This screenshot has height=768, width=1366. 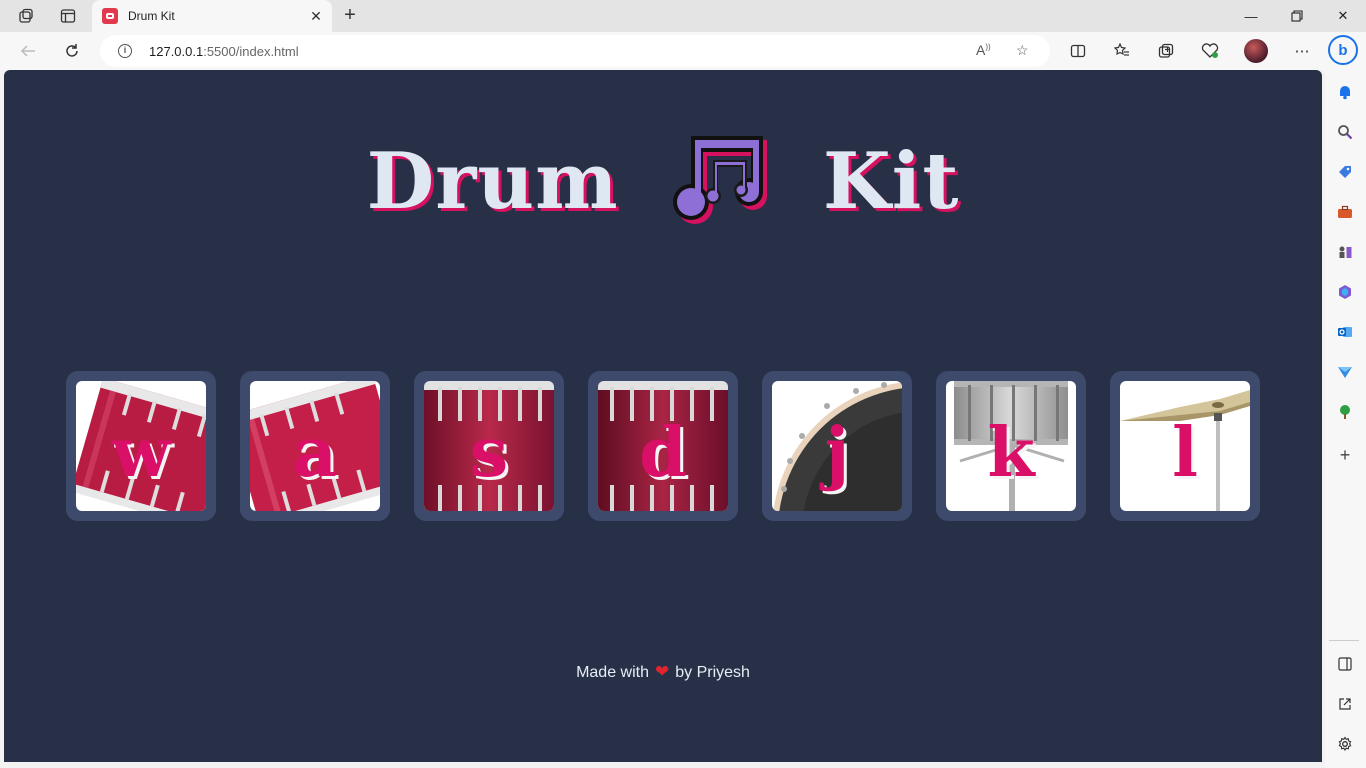 I want to click on more-options-icon: ⋯, so click(x=1302, y=51).